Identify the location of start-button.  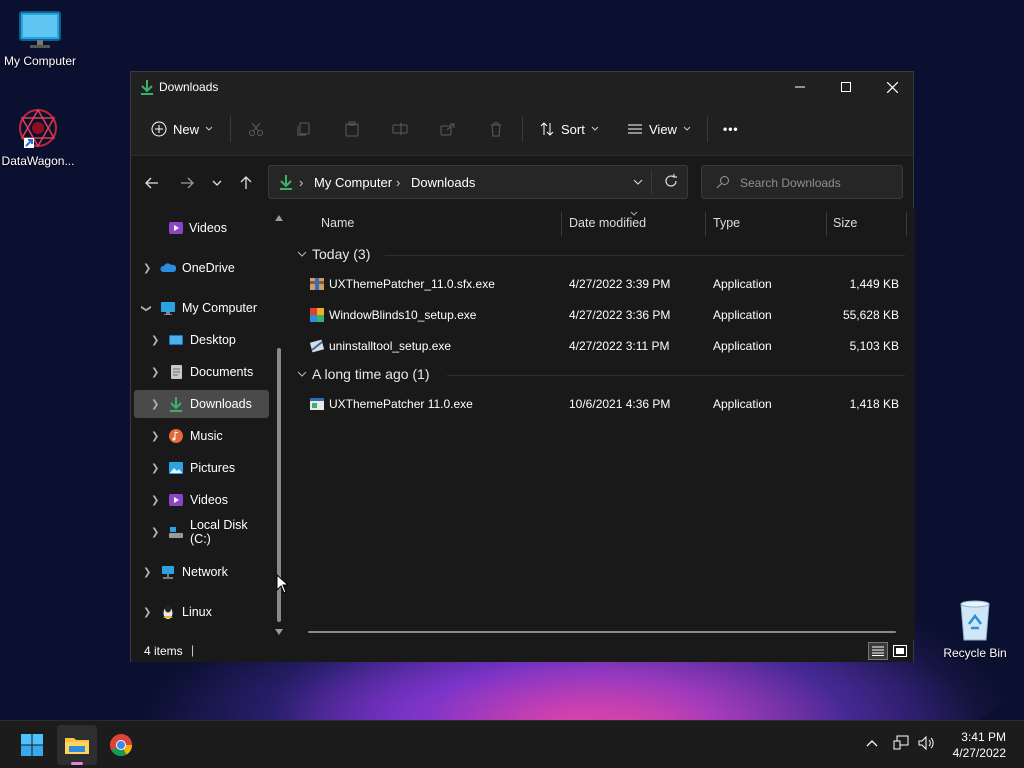
(32, 745).